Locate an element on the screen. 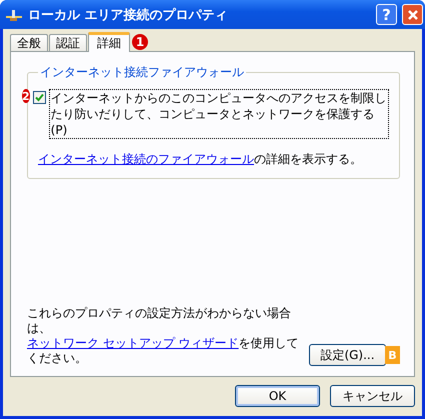 Image resolution: width=425 pixels, height=419 pixels. check-icon is located at coordinates (39, 97).